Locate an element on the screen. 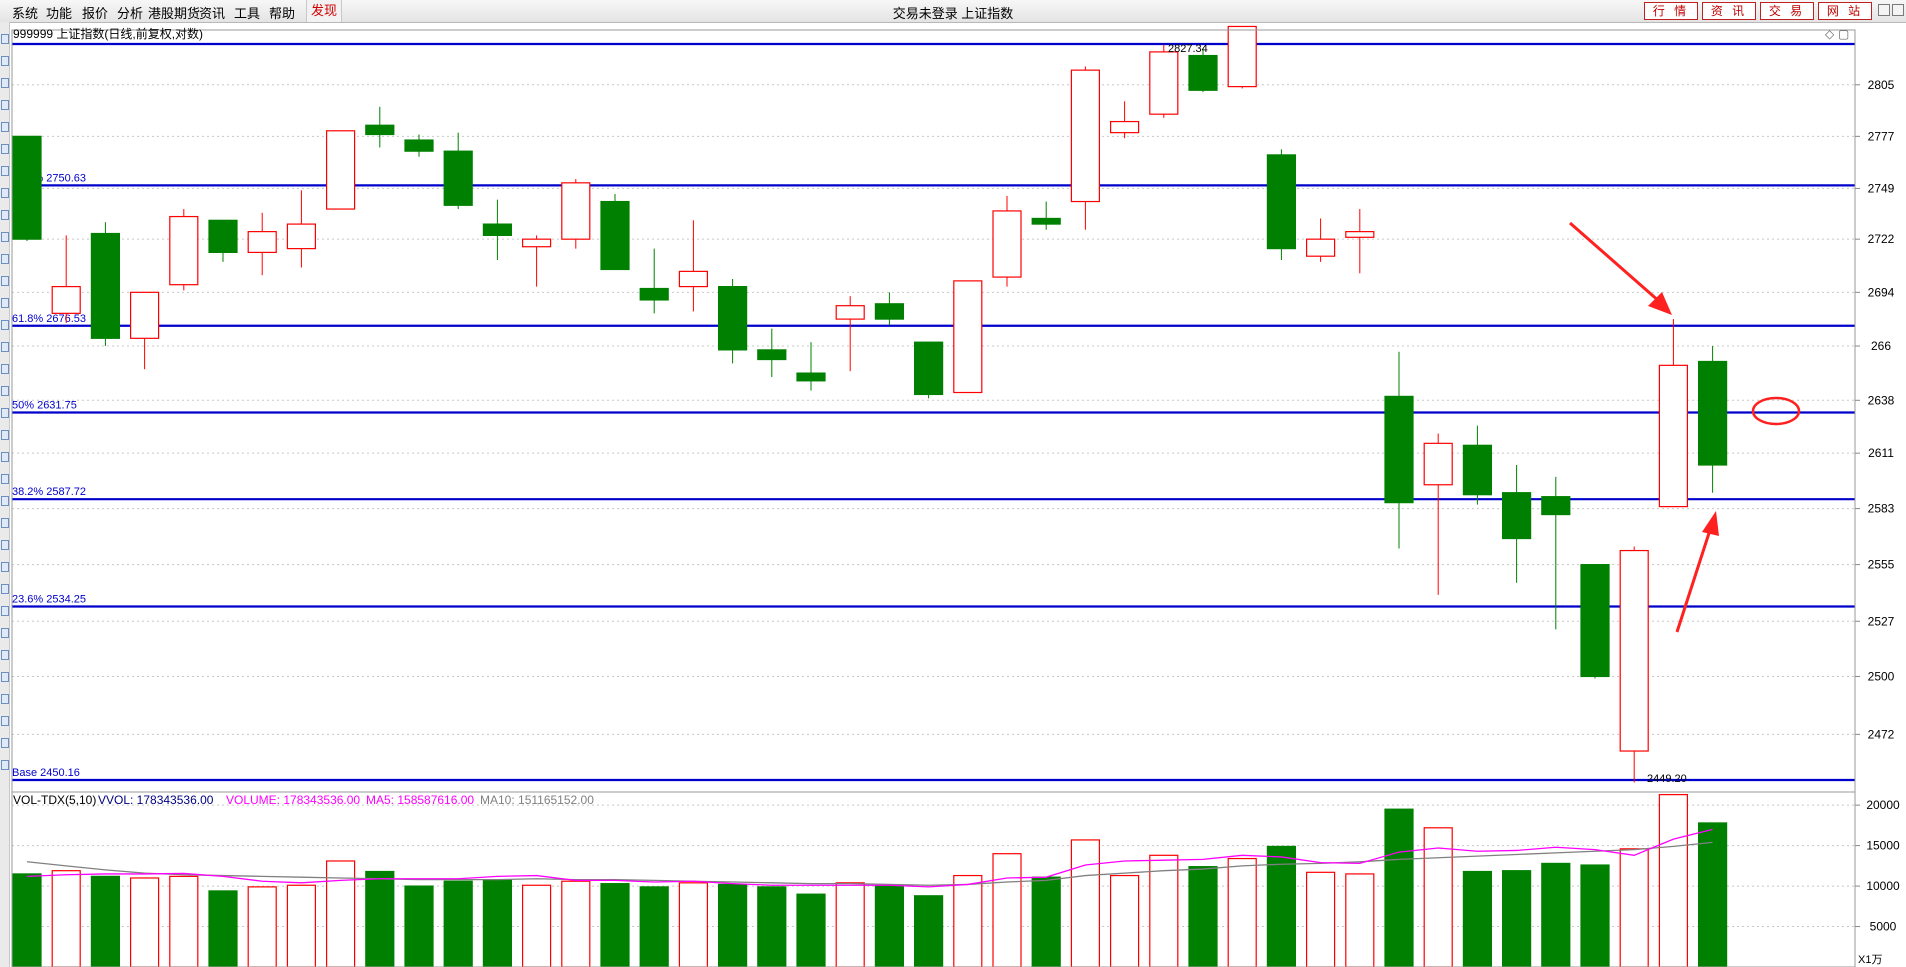 This screenshot has height=967, width=1906. price-tick-label: 2583 is located at coordinates (1881, 509).